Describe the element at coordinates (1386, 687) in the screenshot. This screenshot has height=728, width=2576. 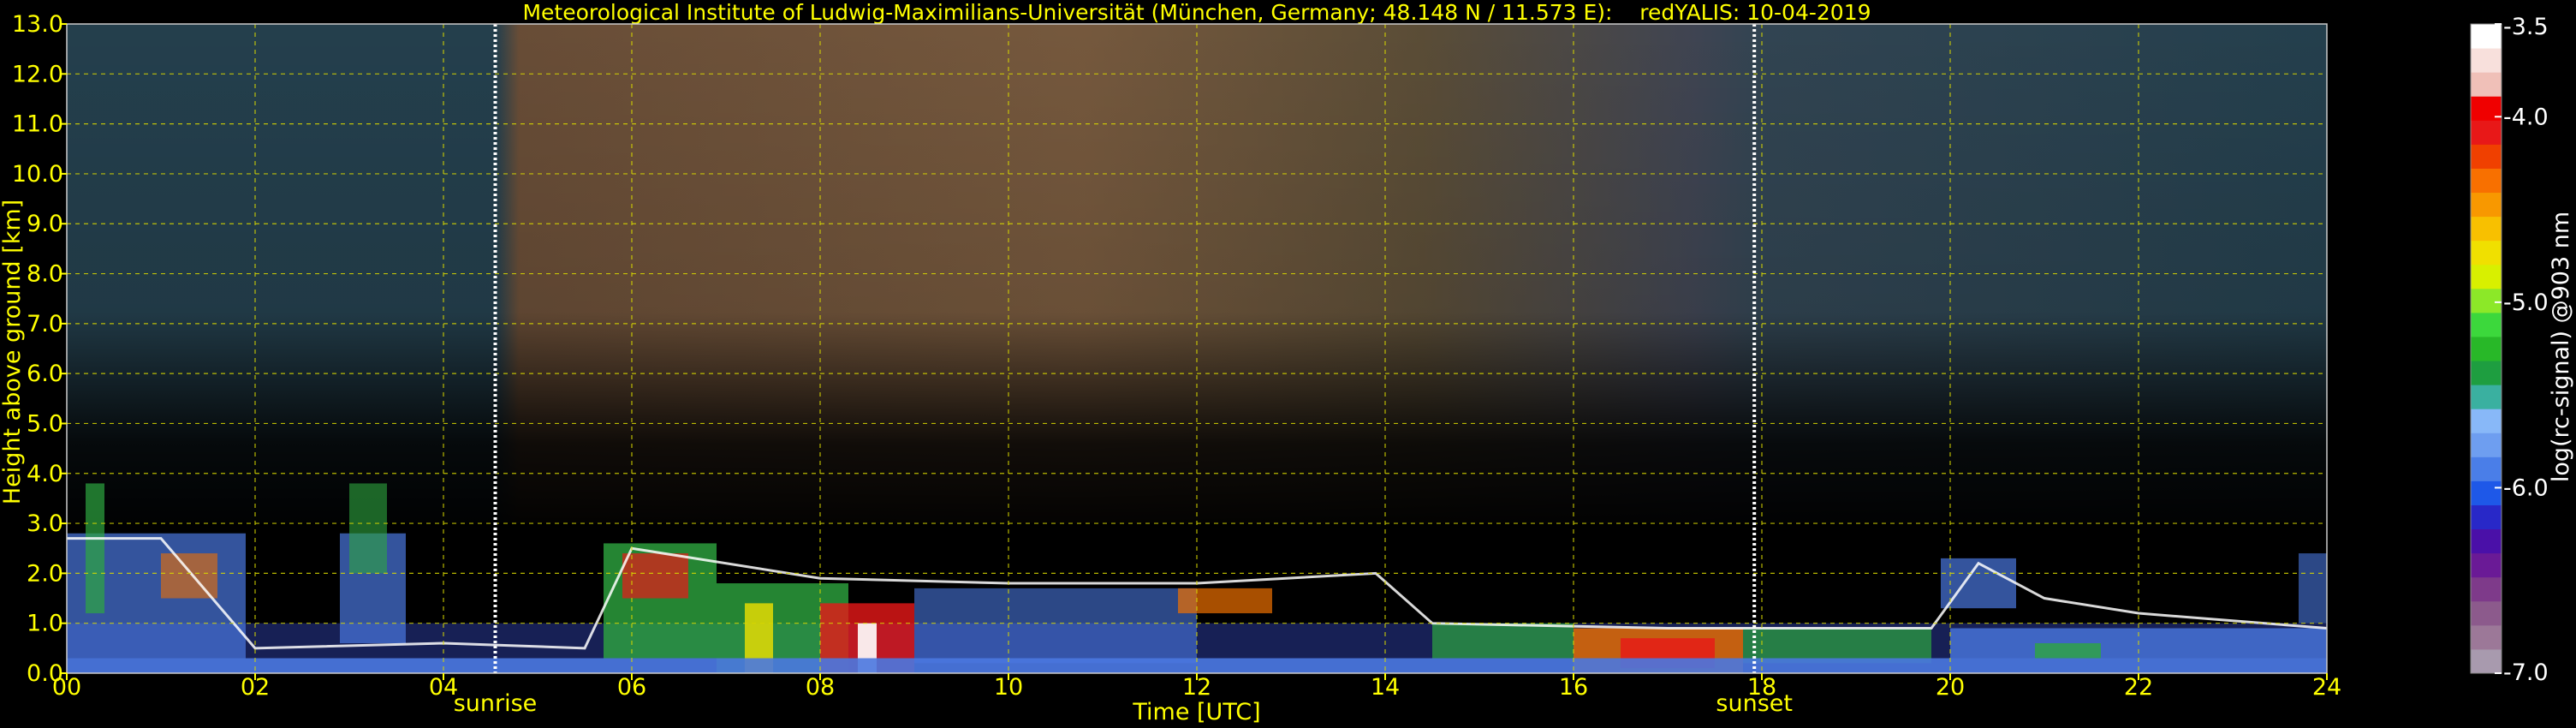
I see `x-tick-label: 14` at that location.